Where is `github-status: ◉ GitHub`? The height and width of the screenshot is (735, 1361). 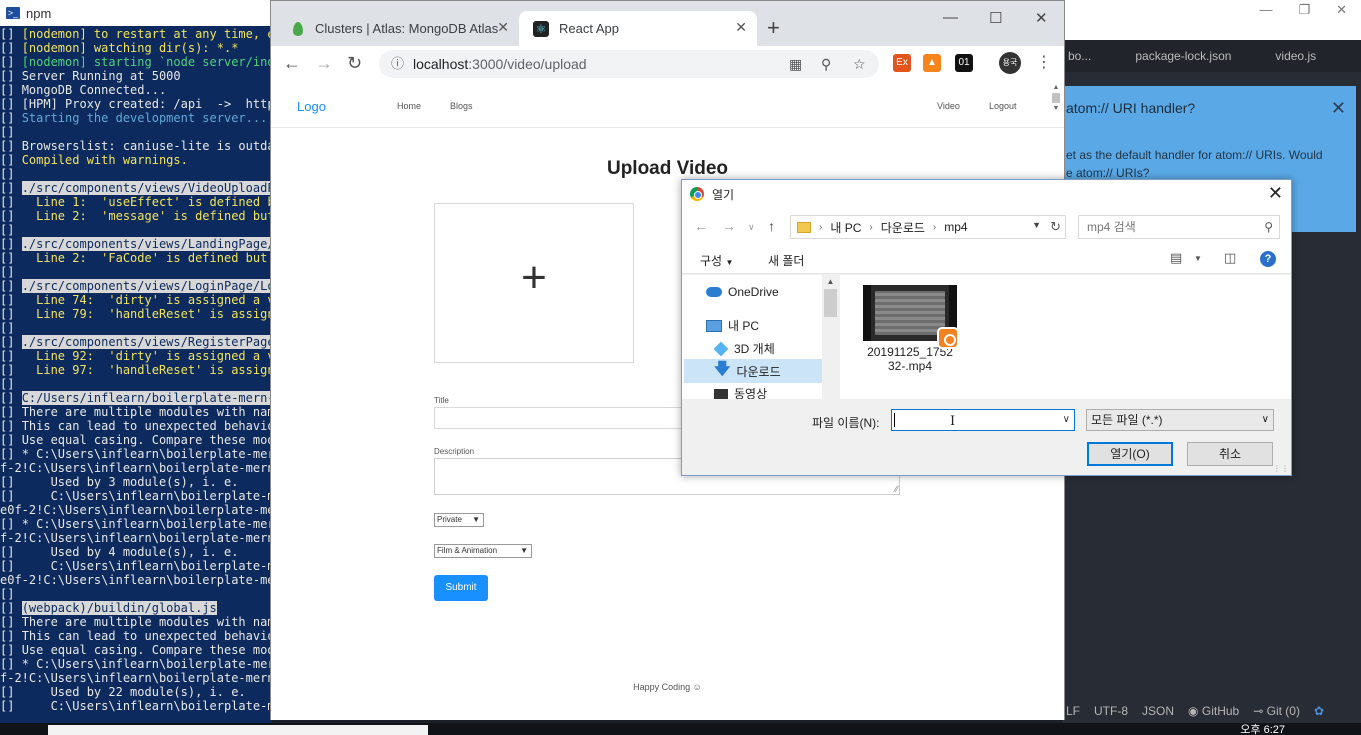
github-status: ◉ GitHub is located at coordinates (1213, 711).